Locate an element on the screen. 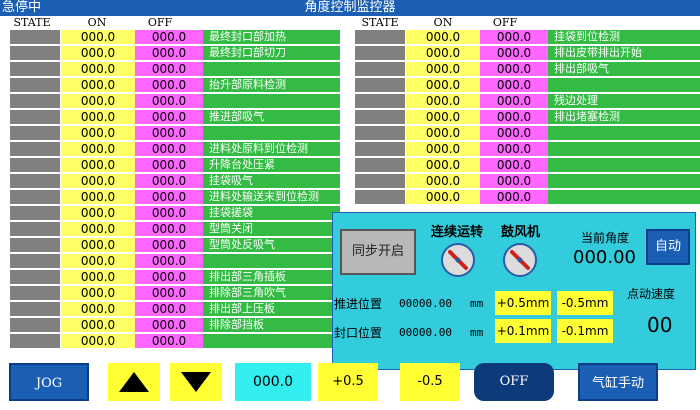 The height and width of the screenshot is (410, 700). jog-speed-value: 00 is located at coordinates (660, 325).